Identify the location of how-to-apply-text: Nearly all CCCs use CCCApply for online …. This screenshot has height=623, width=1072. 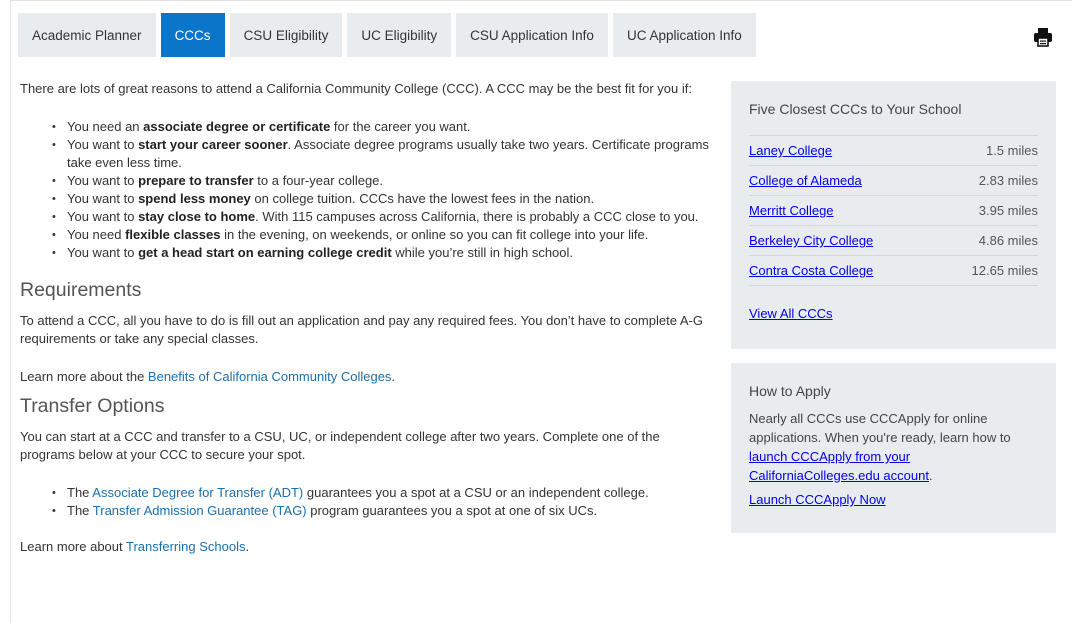
(880, 447).